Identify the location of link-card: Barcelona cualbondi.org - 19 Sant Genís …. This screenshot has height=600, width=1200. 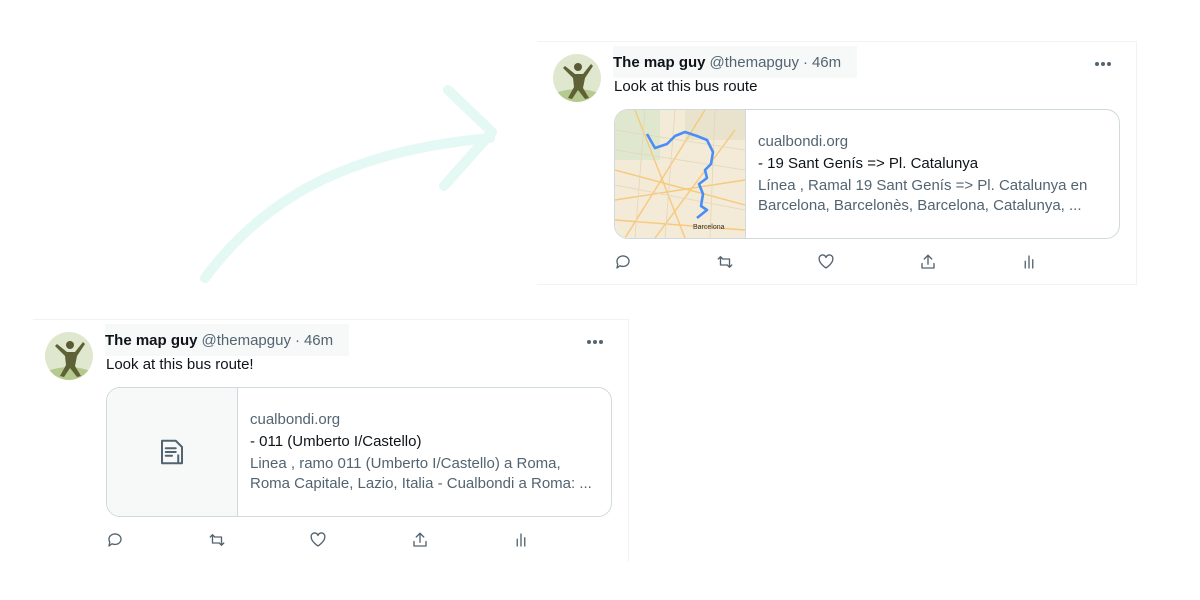
(867, 174).